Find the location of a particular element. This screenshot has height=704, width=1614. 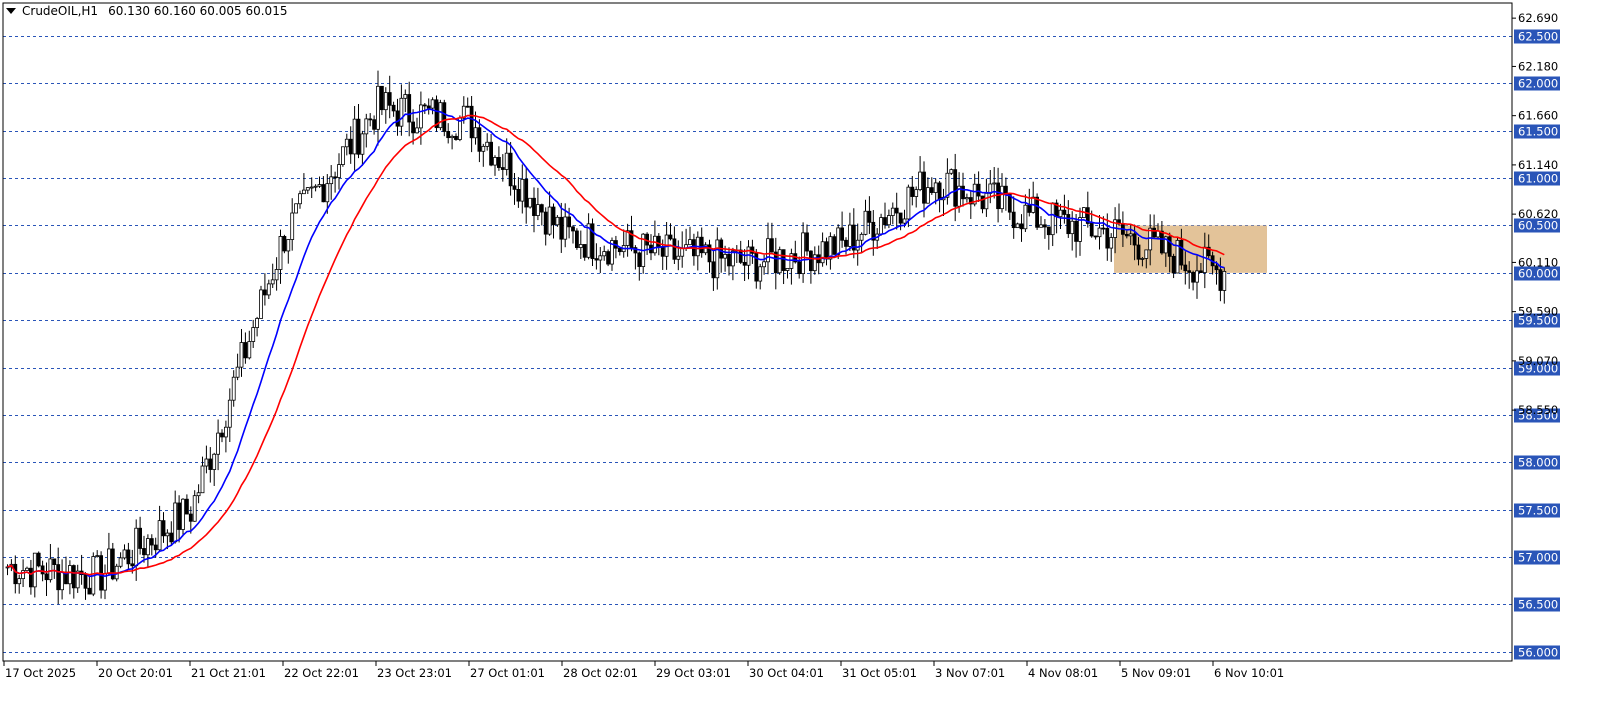

level-badge-label: 62.000 is located at coordinates (1538, 84).